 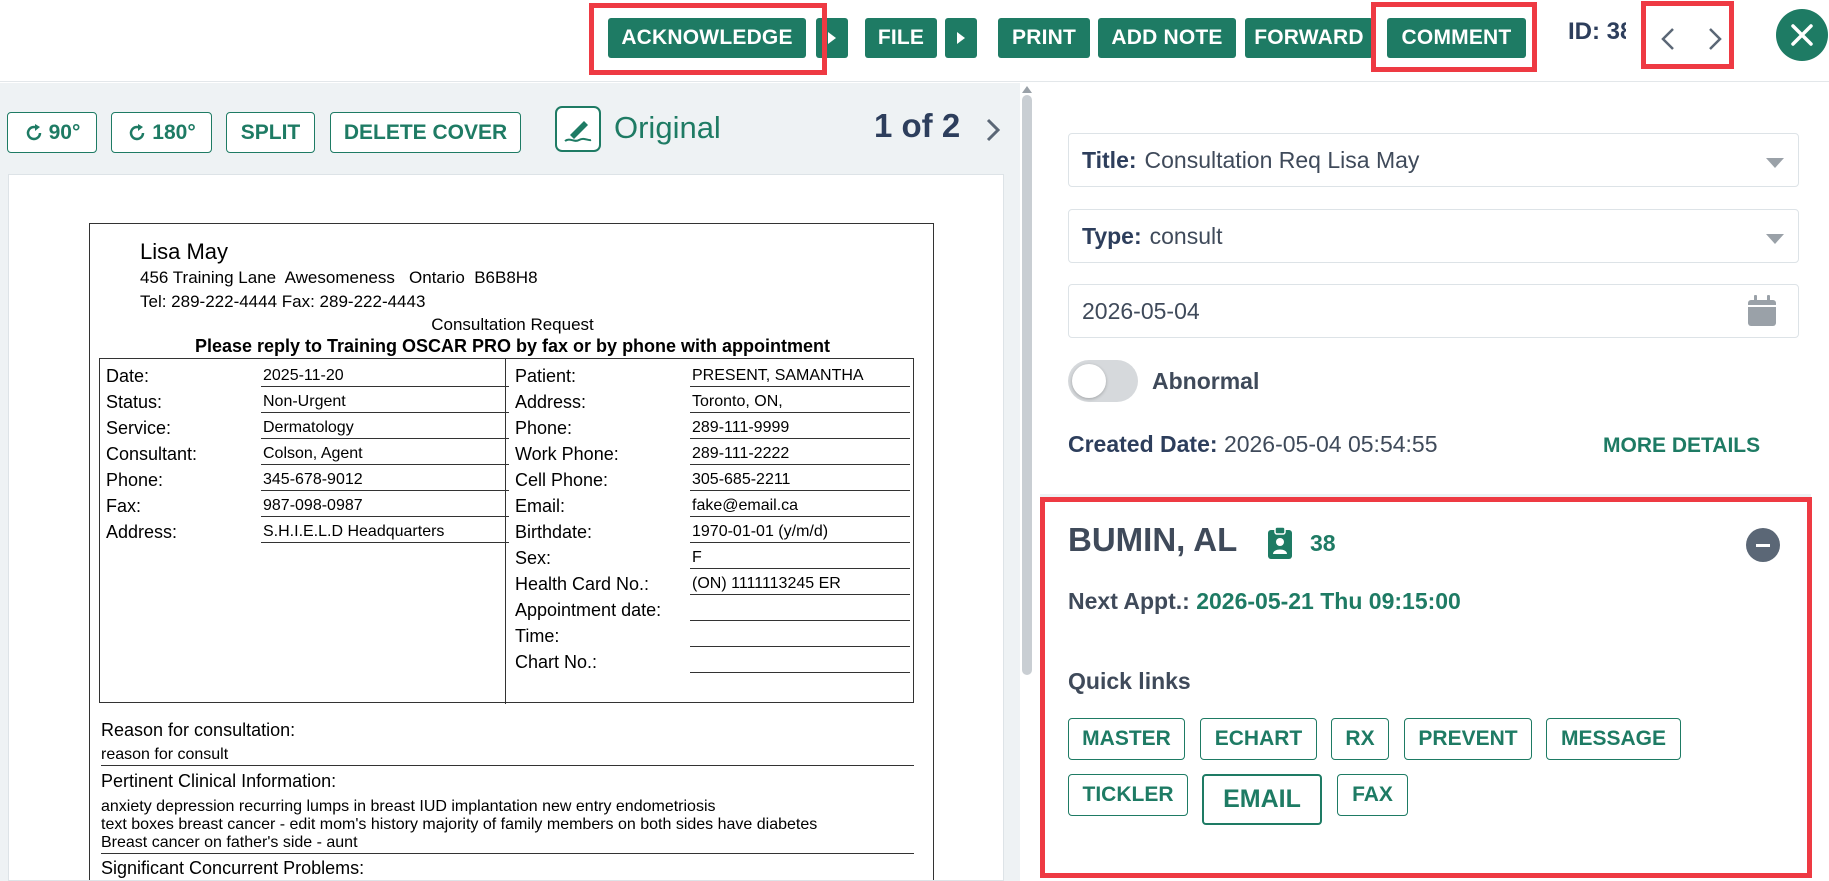 What do you see at coordinates (152, 454) in the screenshot?
I see `field-label: Consultant:` at bounding box center [152, 454].